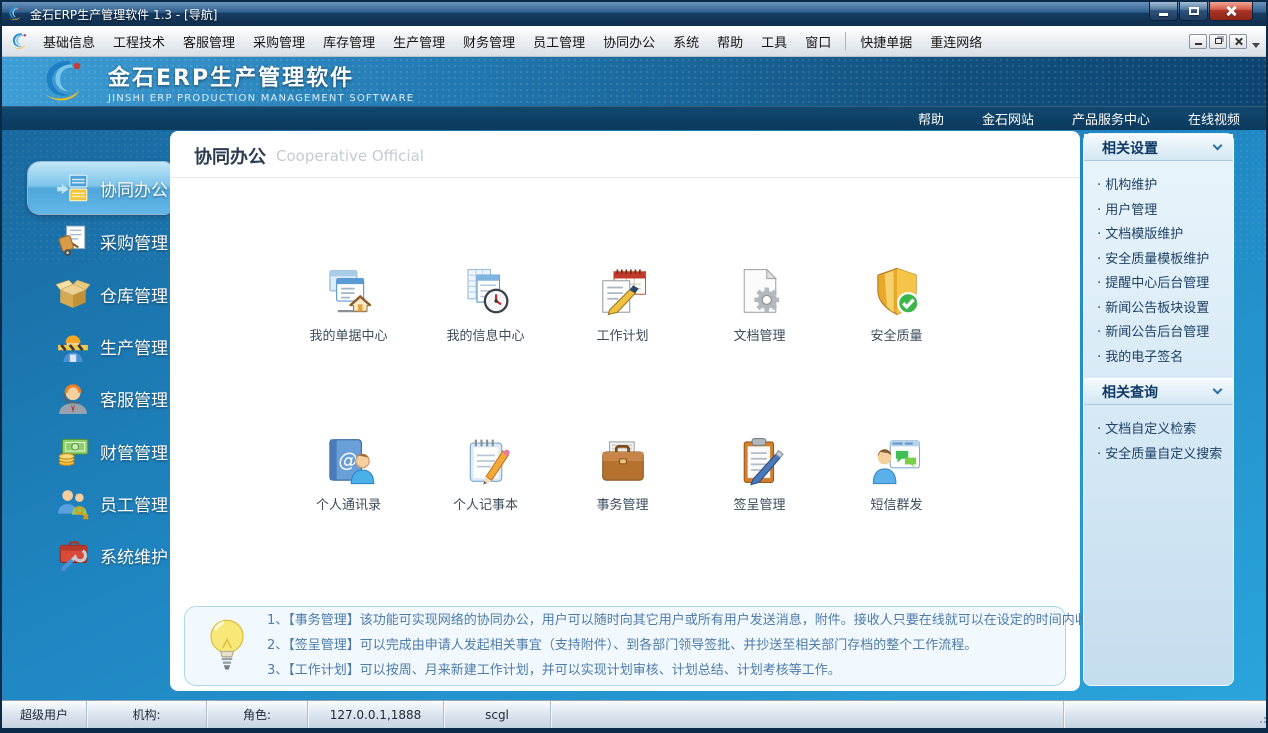  I want to click on link-news-admin: 新闻公告后台管理, so click(1165, 333).